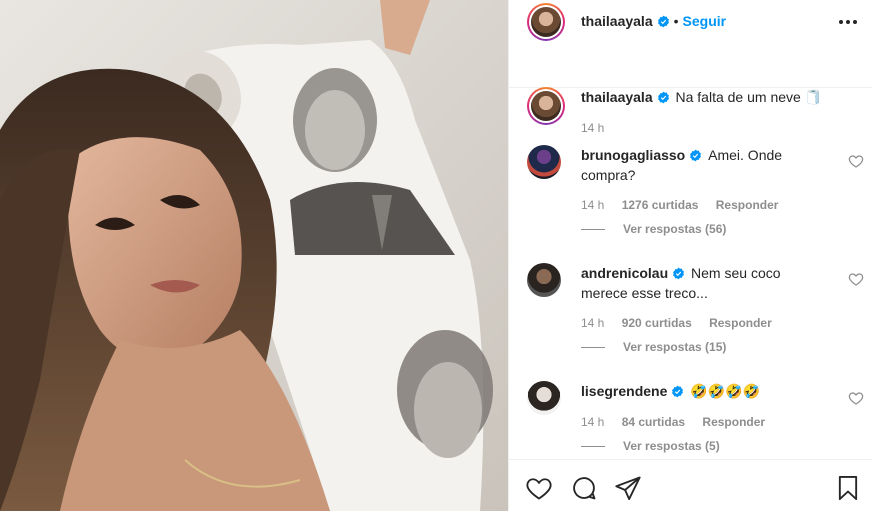 This screenshot has width=872, height=511. What do you see at coordinates (675, 347) in the screenshot?
I see `view-replies-label: Ver respostas (15)` at bounding box center [675, 347].